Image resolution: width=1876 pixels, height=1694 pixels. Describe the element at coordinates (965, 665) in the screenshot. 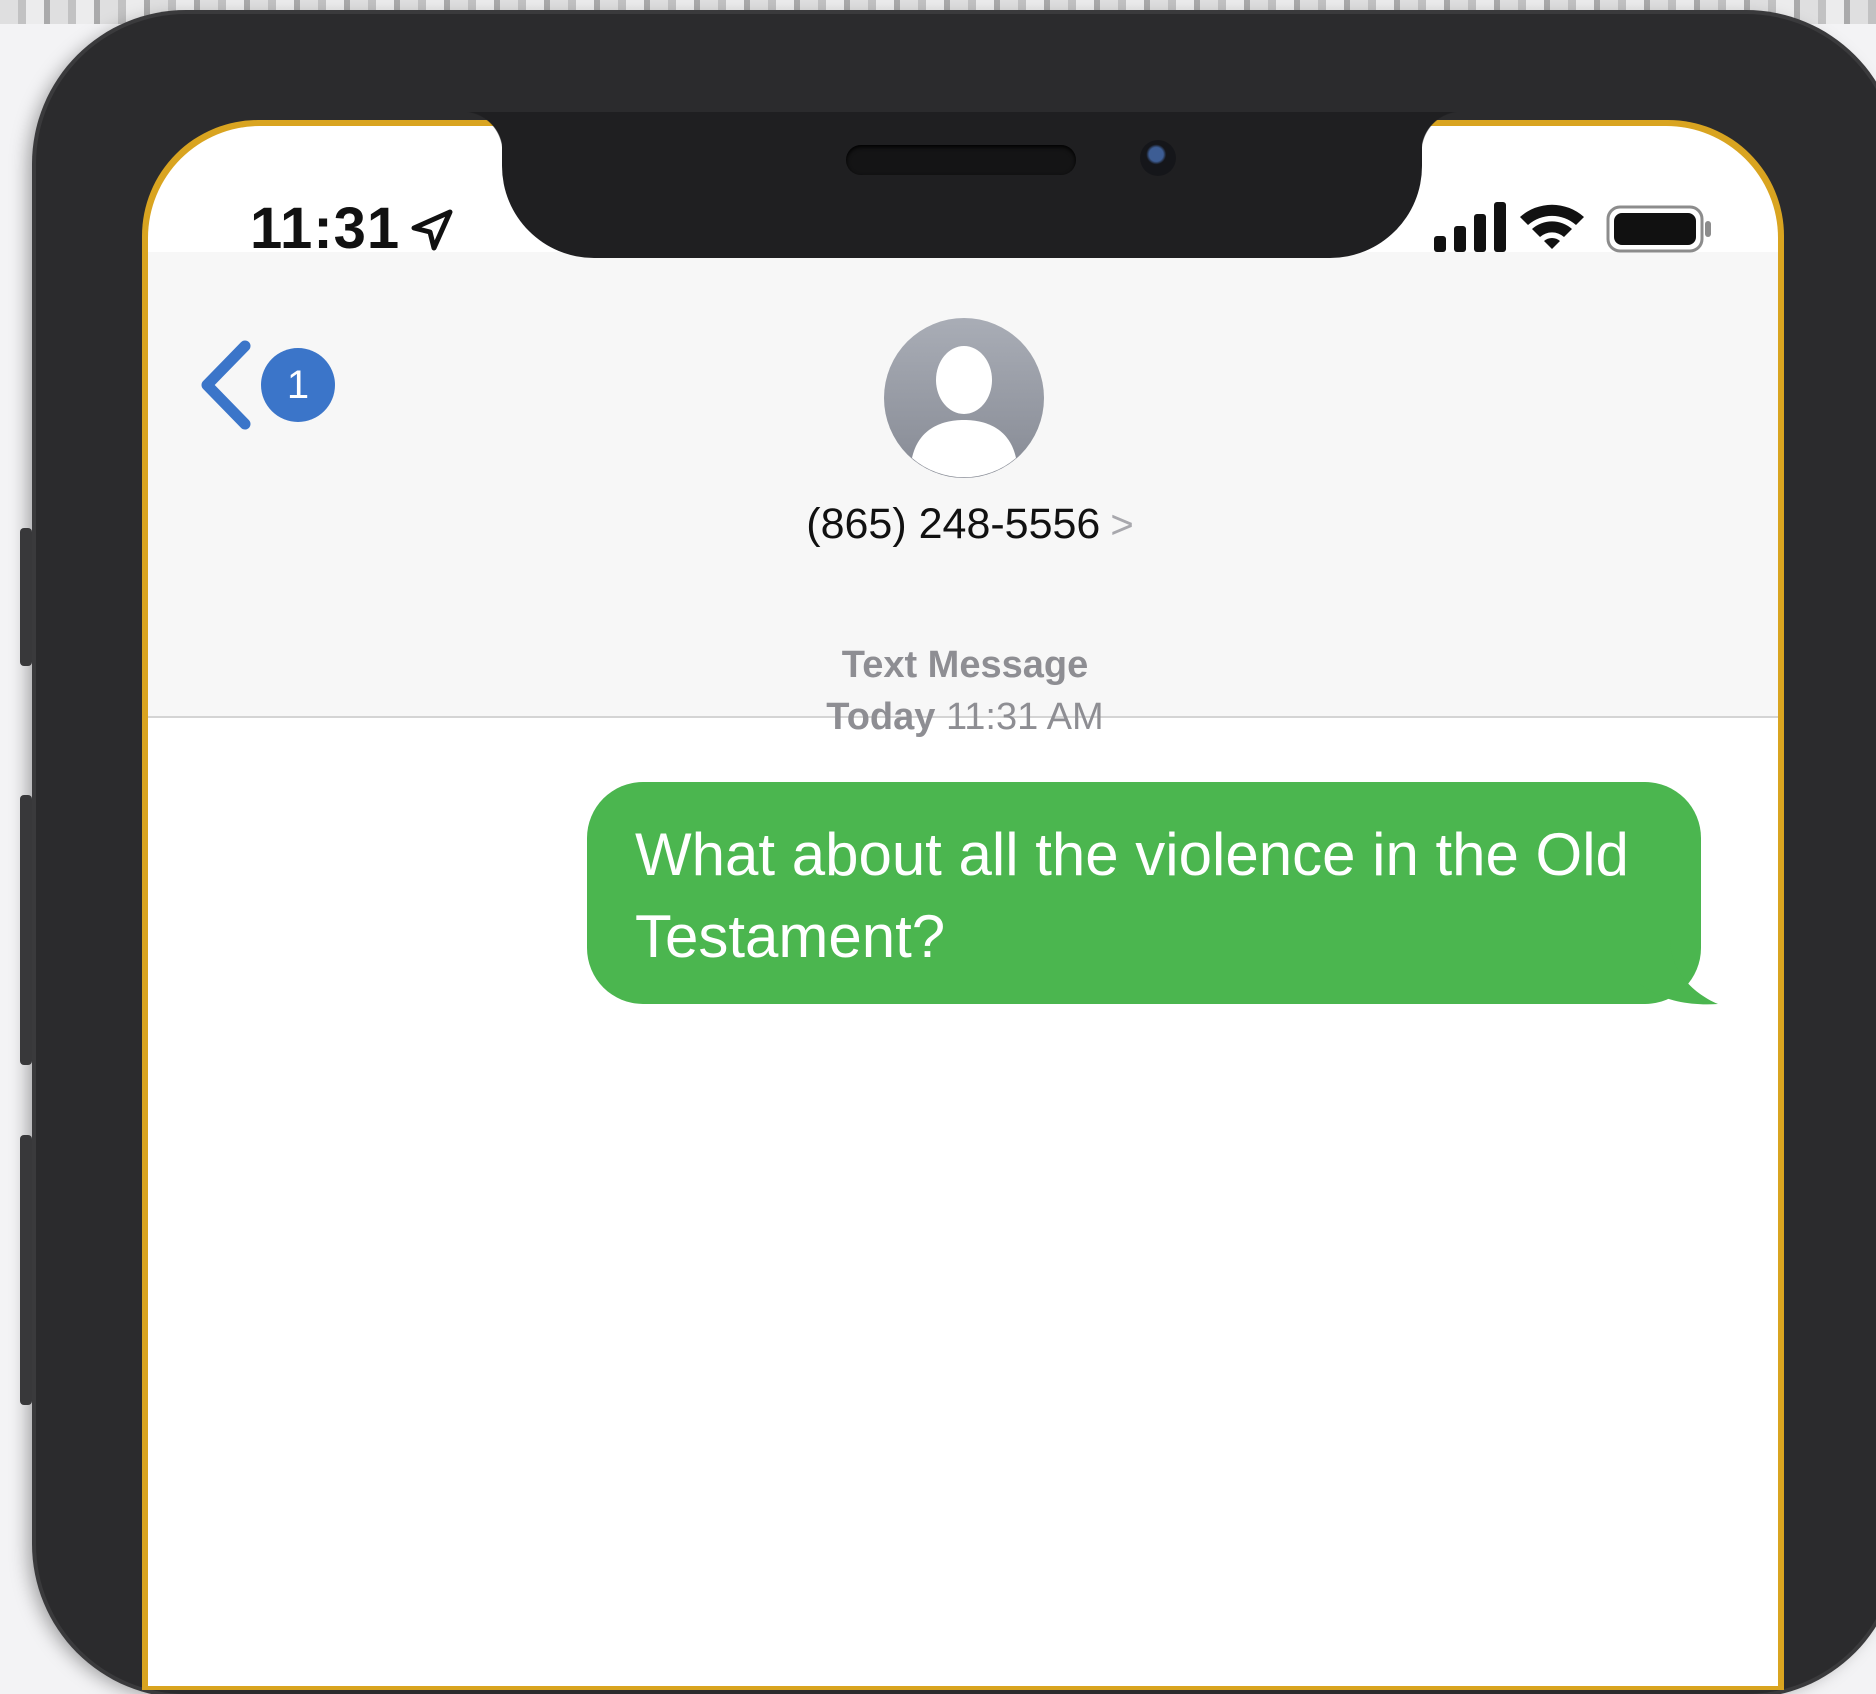

I see `message-type-label: Text Message` at that location.